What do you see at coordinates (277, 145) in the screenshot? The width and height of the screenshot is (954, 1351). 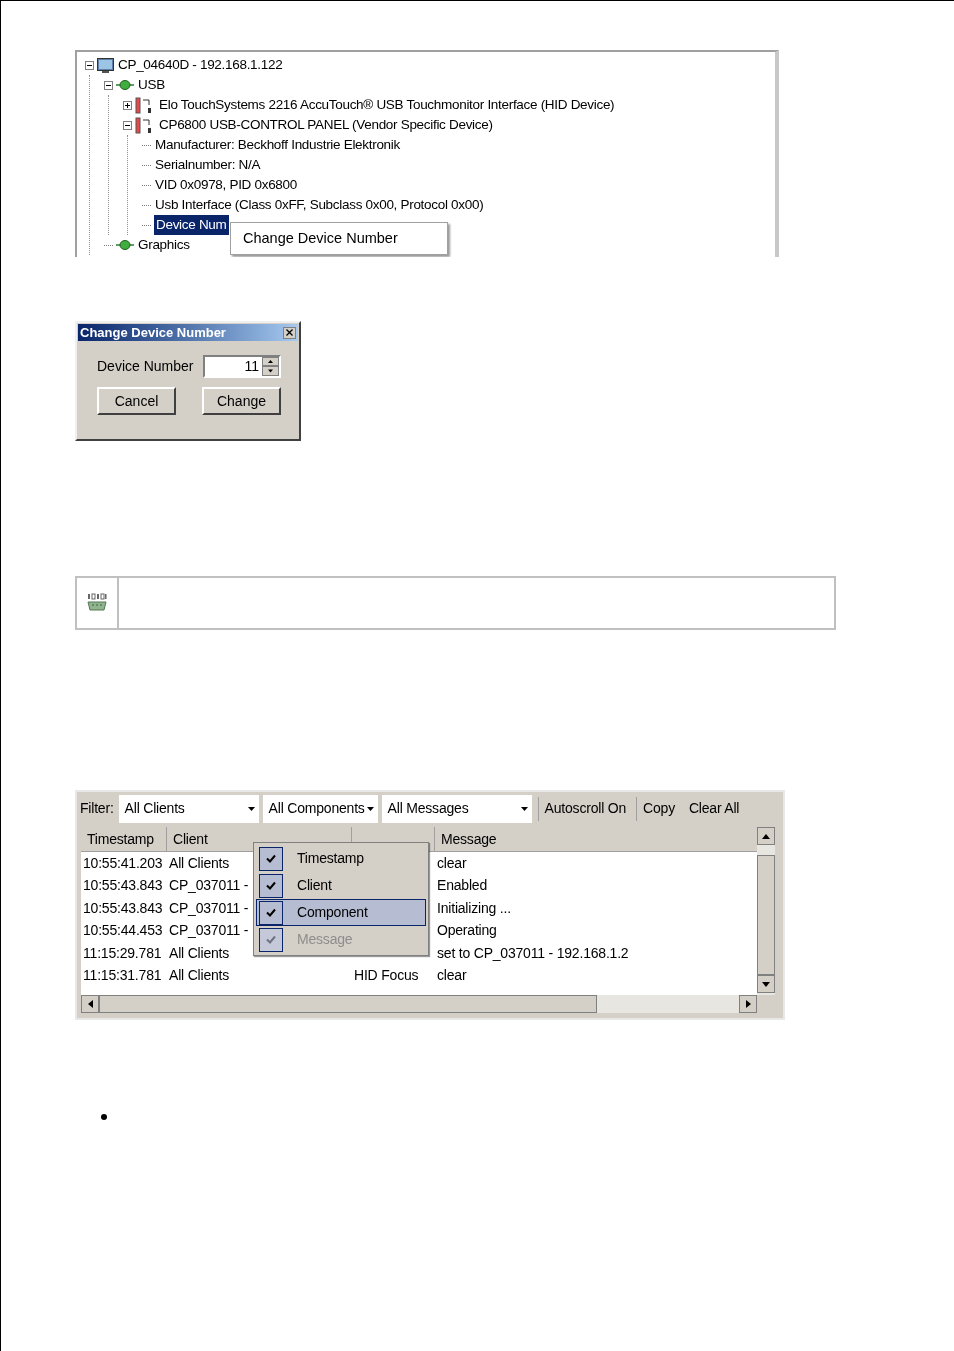 I see `tree-item: Manufacturer: Beckhoff Industrie Elektronik` at bounding box center [277, 145].